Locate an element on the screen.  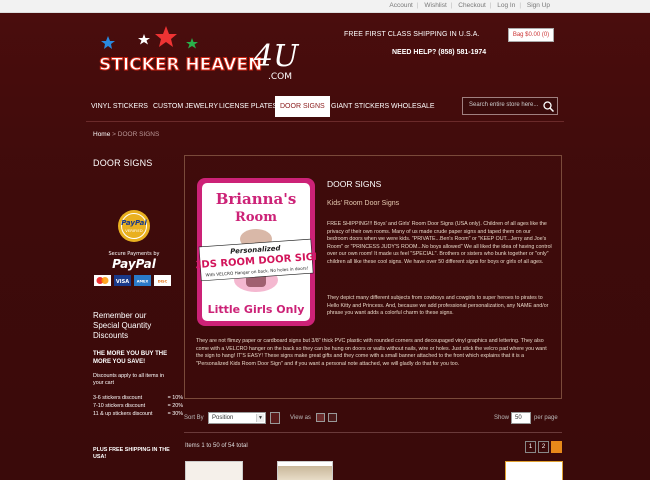
svg-text: Brianna's is located at coordinates (256, 199).